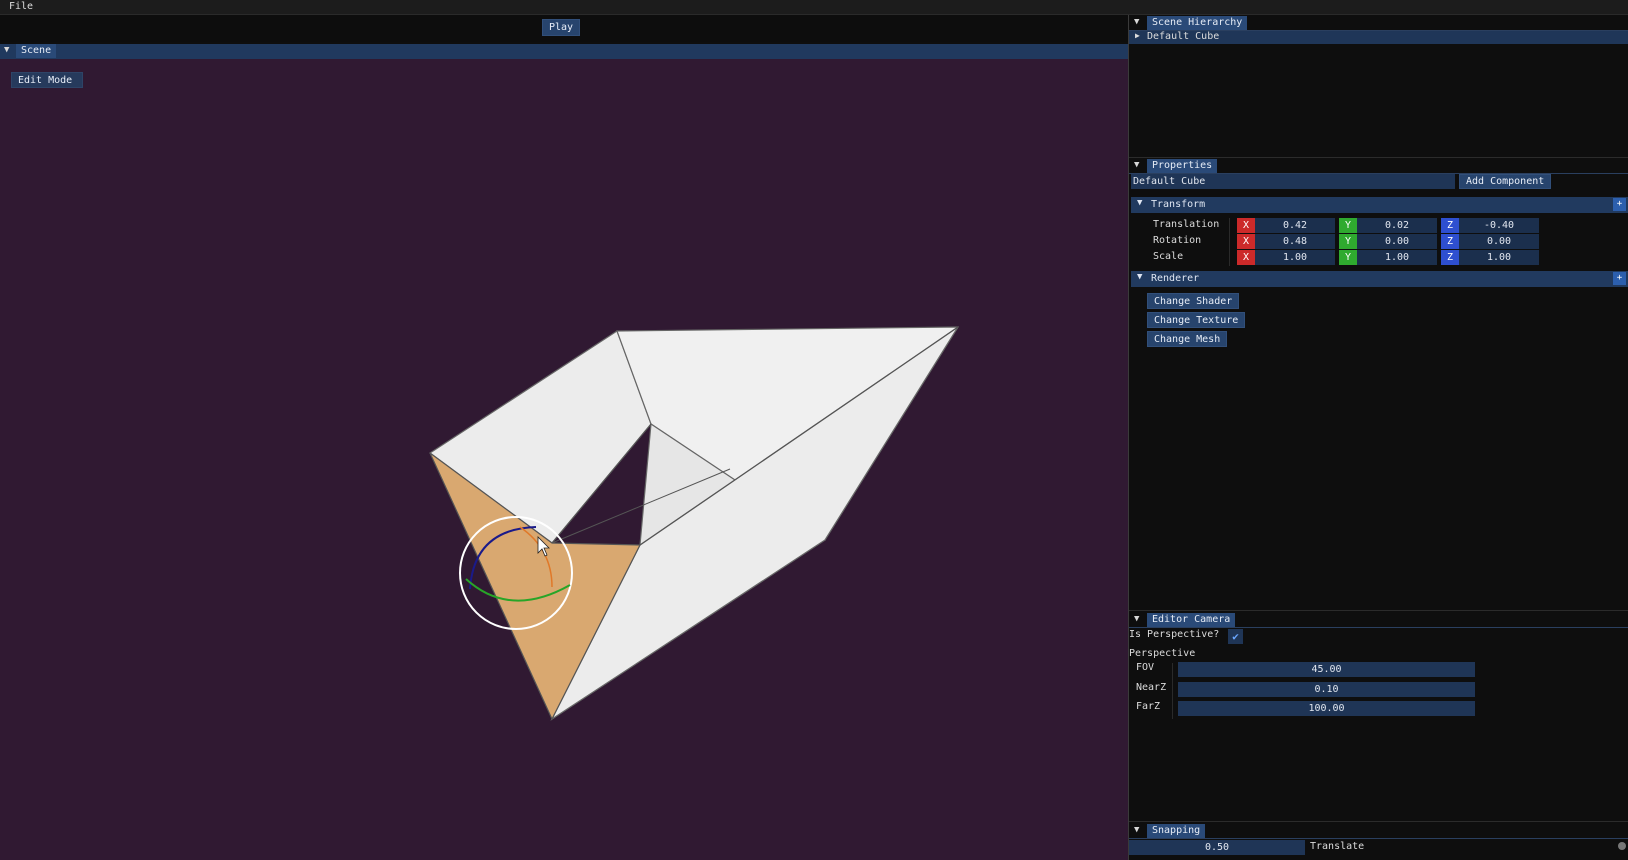 The height and width of the screenshot is (860, 1628). Describe the element at coordinates (1378, 841) in the screenshot. I see `snapping-panel: ▼ Snapping 0.50 Translate` at that location.